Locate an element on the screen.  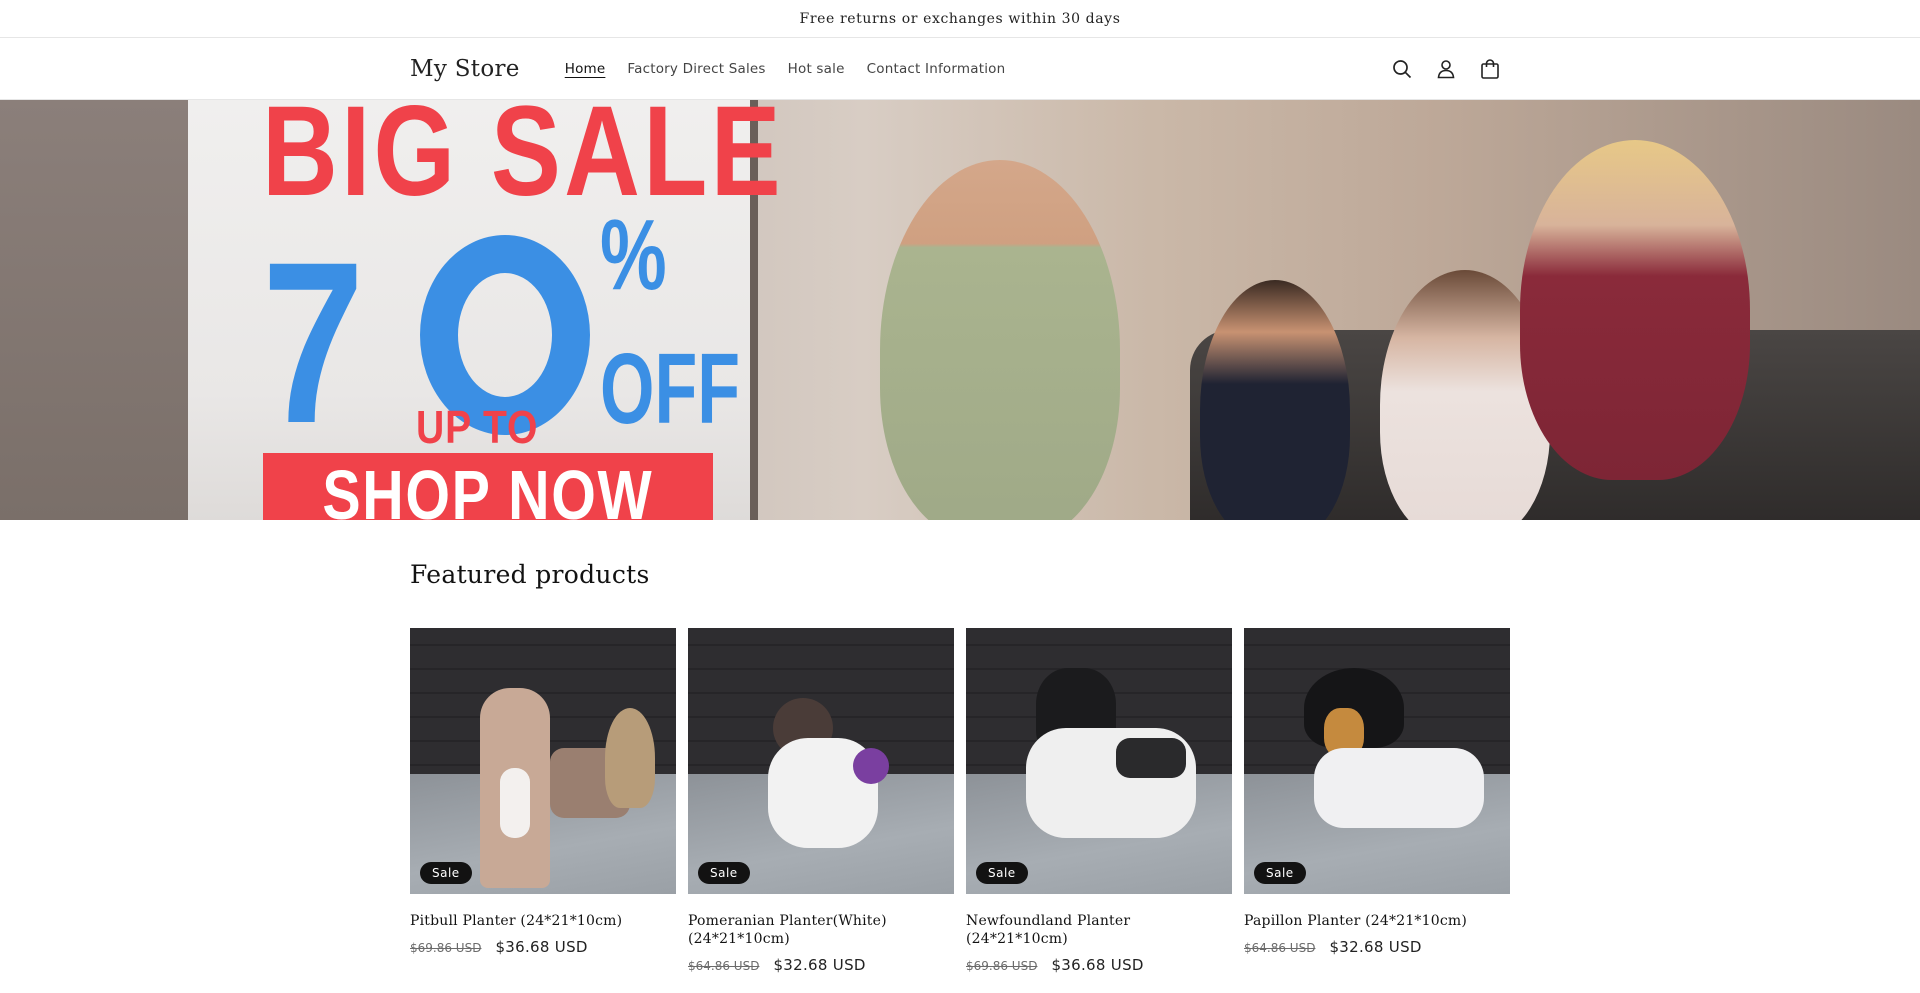
shop-now-button: SHOP NOW is located at coordinates (488, 486).